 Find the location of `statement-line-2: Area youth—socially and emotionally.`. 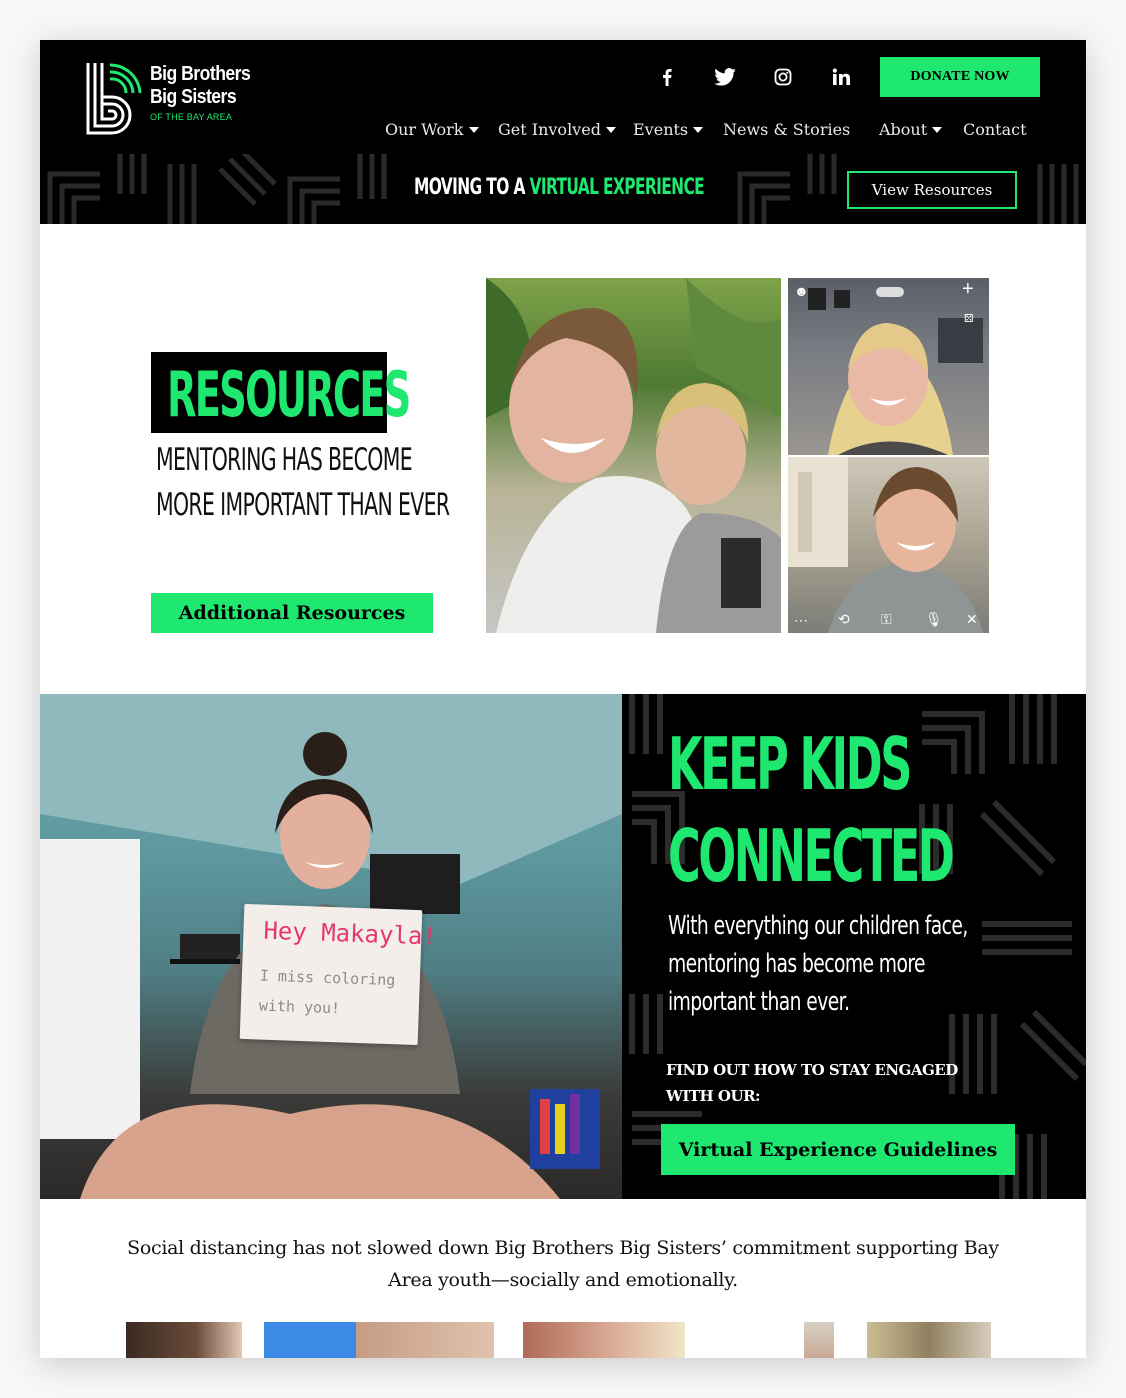

statement-line-2: Area youth—socially and emotionally. is located at coordinates (563, 1280).